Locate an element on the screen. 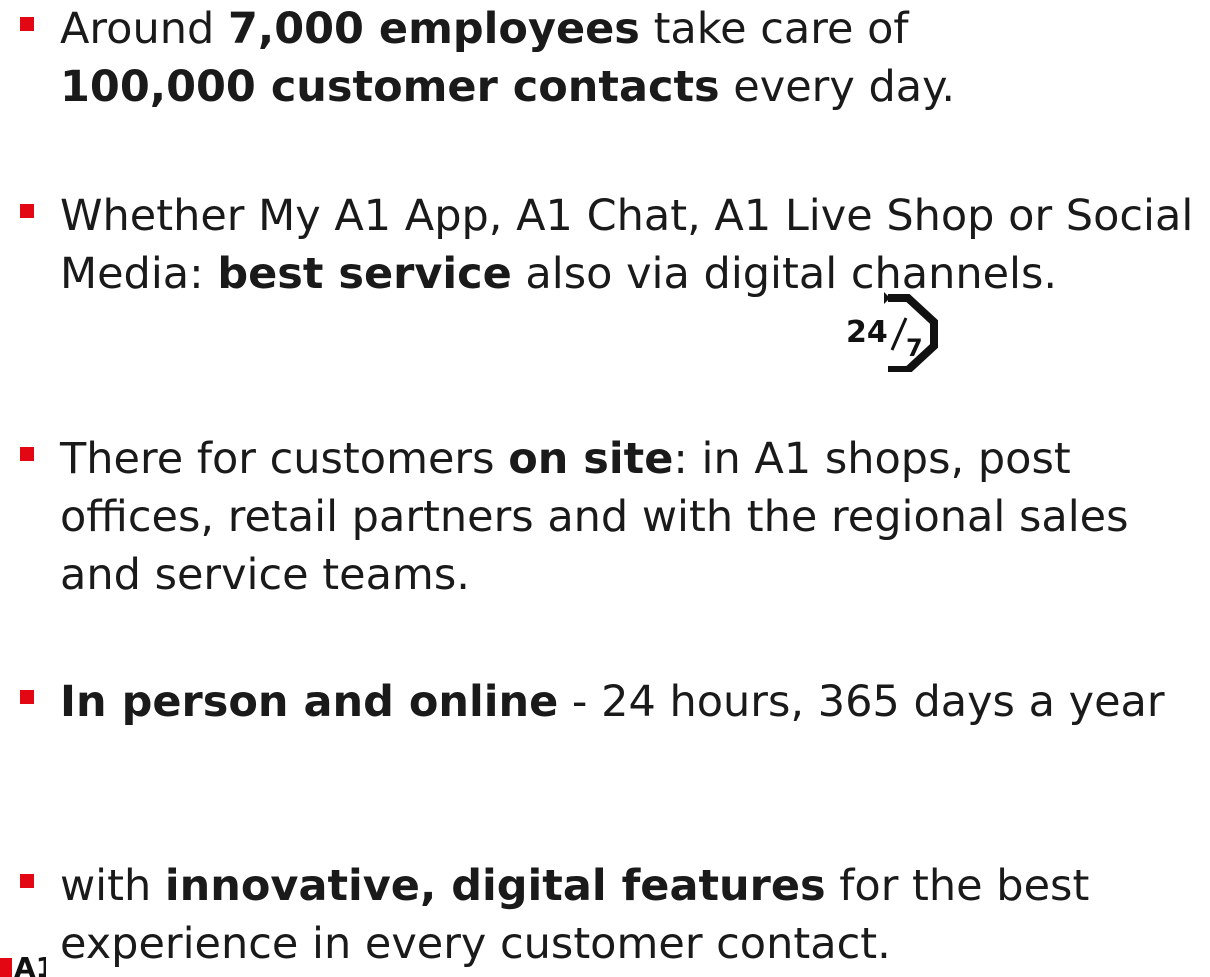 Image resolution: width=1210 pixels, height=977 pixels. bullet-text-part: take care of is located at coordinates (774, 29).